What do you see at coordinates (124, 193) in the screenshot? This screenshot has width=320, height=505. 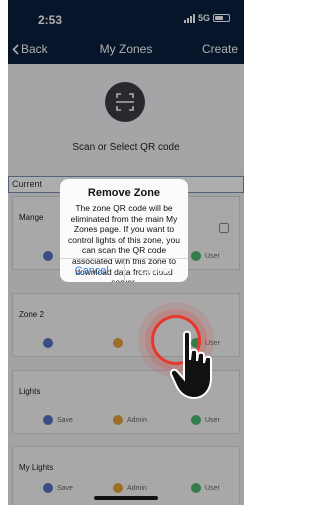 I see `dialog-title: Remove Zone` at bounding box center [124, 193].